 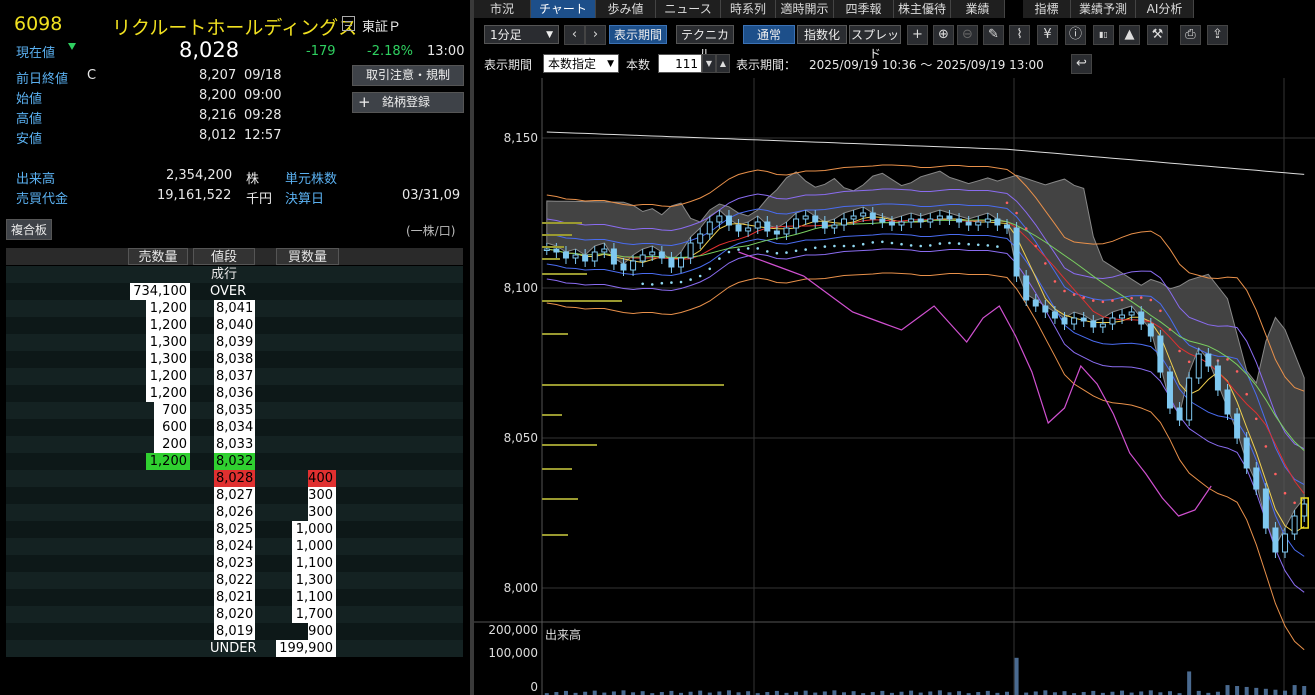 I want to click on tab-5: 適時開示, so click(x=805, y=9).